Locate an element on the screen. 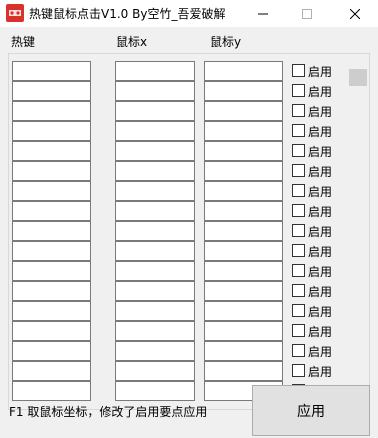 The height and width of the screenshot is (438, 378). minimize-button is located at coordinates (263, 13).